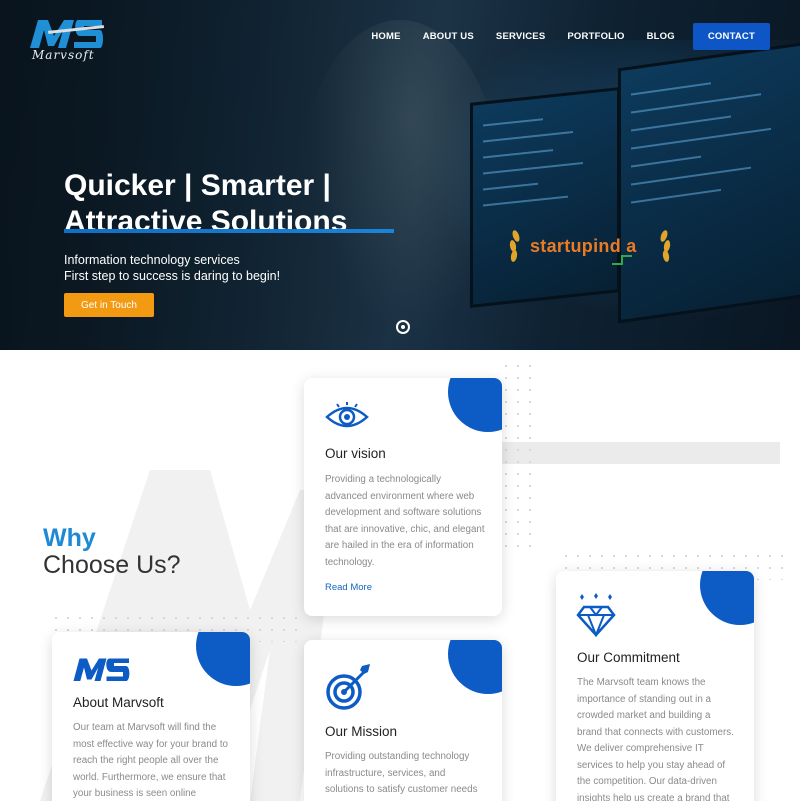 This screenshot has height=801, width=800. What do you see at coordinates (448, 36) in the screenshot?
I see `nav-about-us: ABOUT US` at bounding box center [448, 36].